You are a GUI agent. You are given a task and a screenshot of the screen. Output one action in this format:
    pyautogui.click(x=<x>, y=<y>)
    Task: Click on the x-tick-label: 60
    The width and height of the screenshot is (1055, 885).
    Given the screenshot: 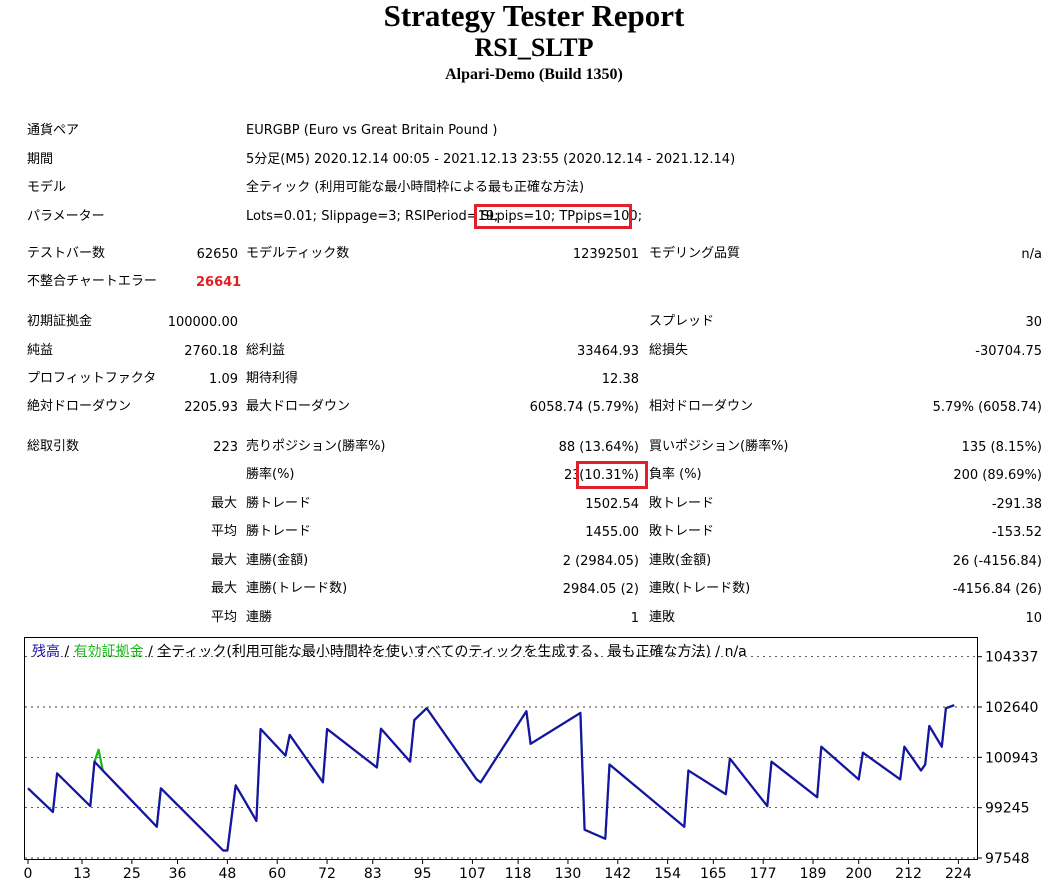 What is the action you would take?
    pyautogui.click(x=277, y=874)
    